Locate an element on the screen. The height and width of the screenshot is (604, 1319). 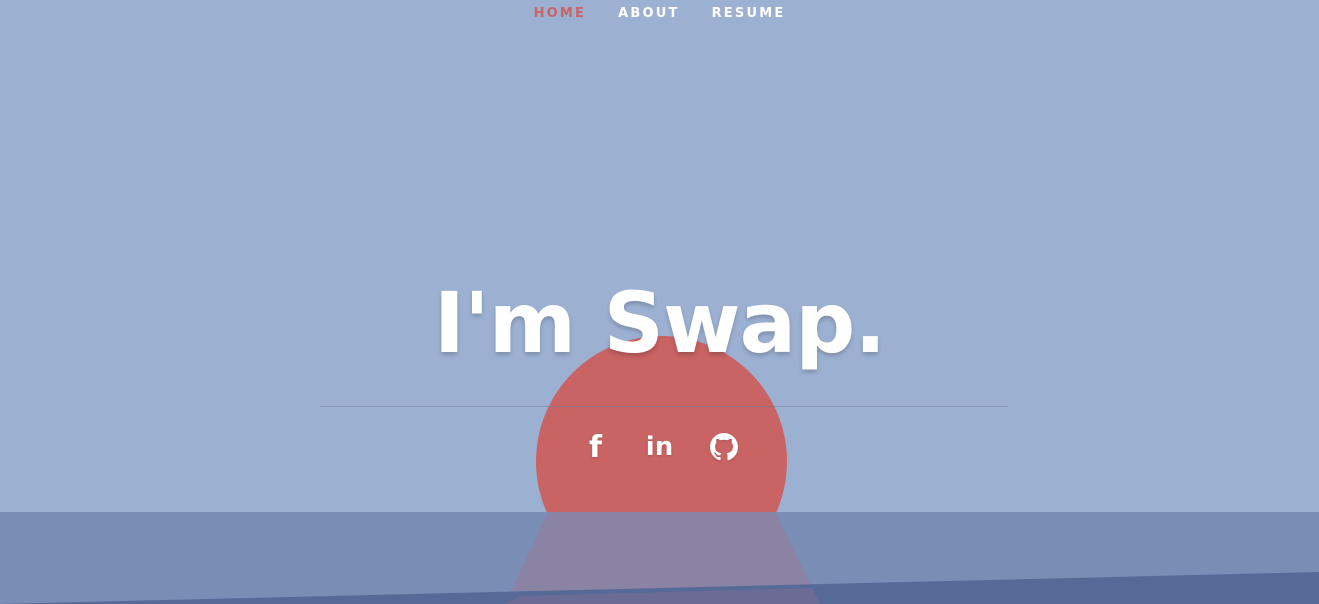
facebook-glyph: f is located at coordinates (595, 447).